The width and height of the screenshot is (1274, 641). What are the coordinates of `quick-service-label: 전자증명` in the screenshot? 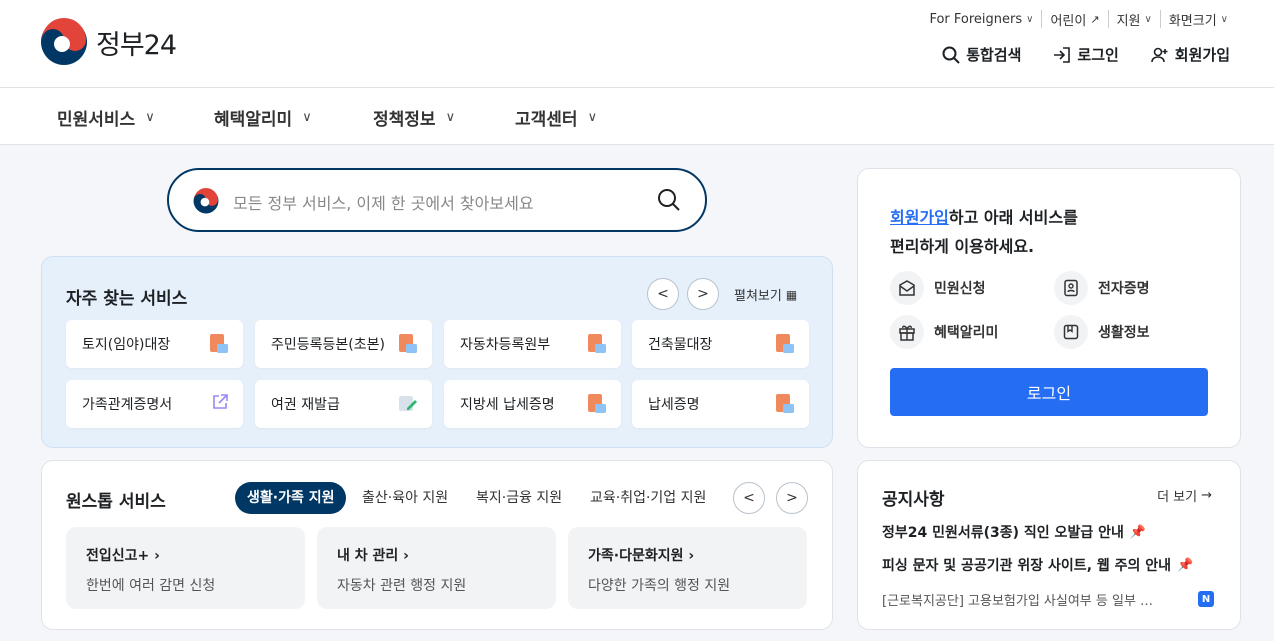 It's located at (1124, 289).